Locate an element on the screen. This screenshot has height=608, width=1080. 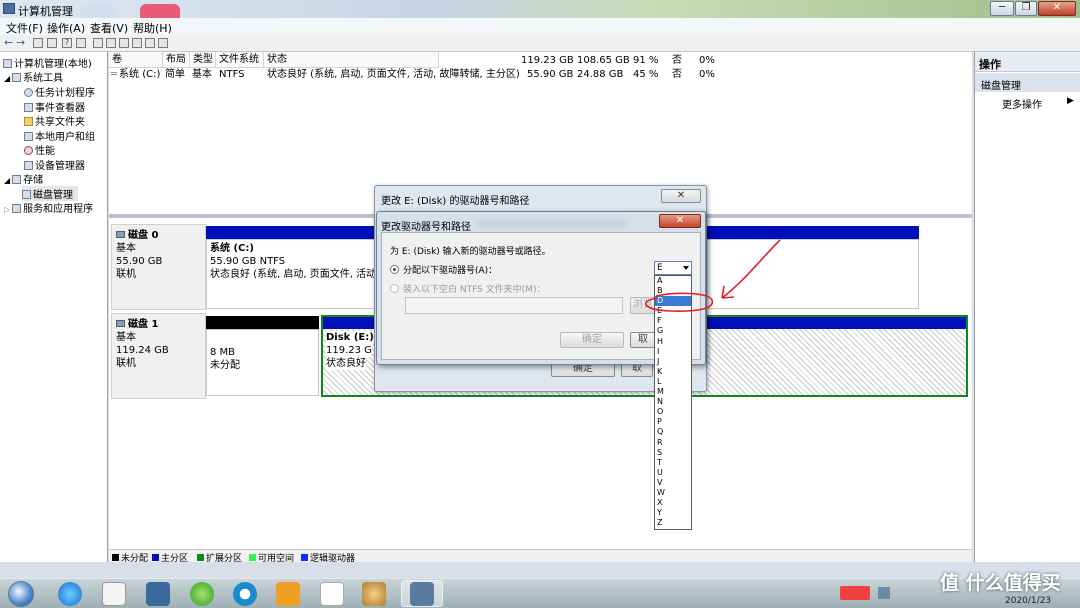
actions-section-disk-management: 磁盘管理 is located at coordinates (1027, 82).